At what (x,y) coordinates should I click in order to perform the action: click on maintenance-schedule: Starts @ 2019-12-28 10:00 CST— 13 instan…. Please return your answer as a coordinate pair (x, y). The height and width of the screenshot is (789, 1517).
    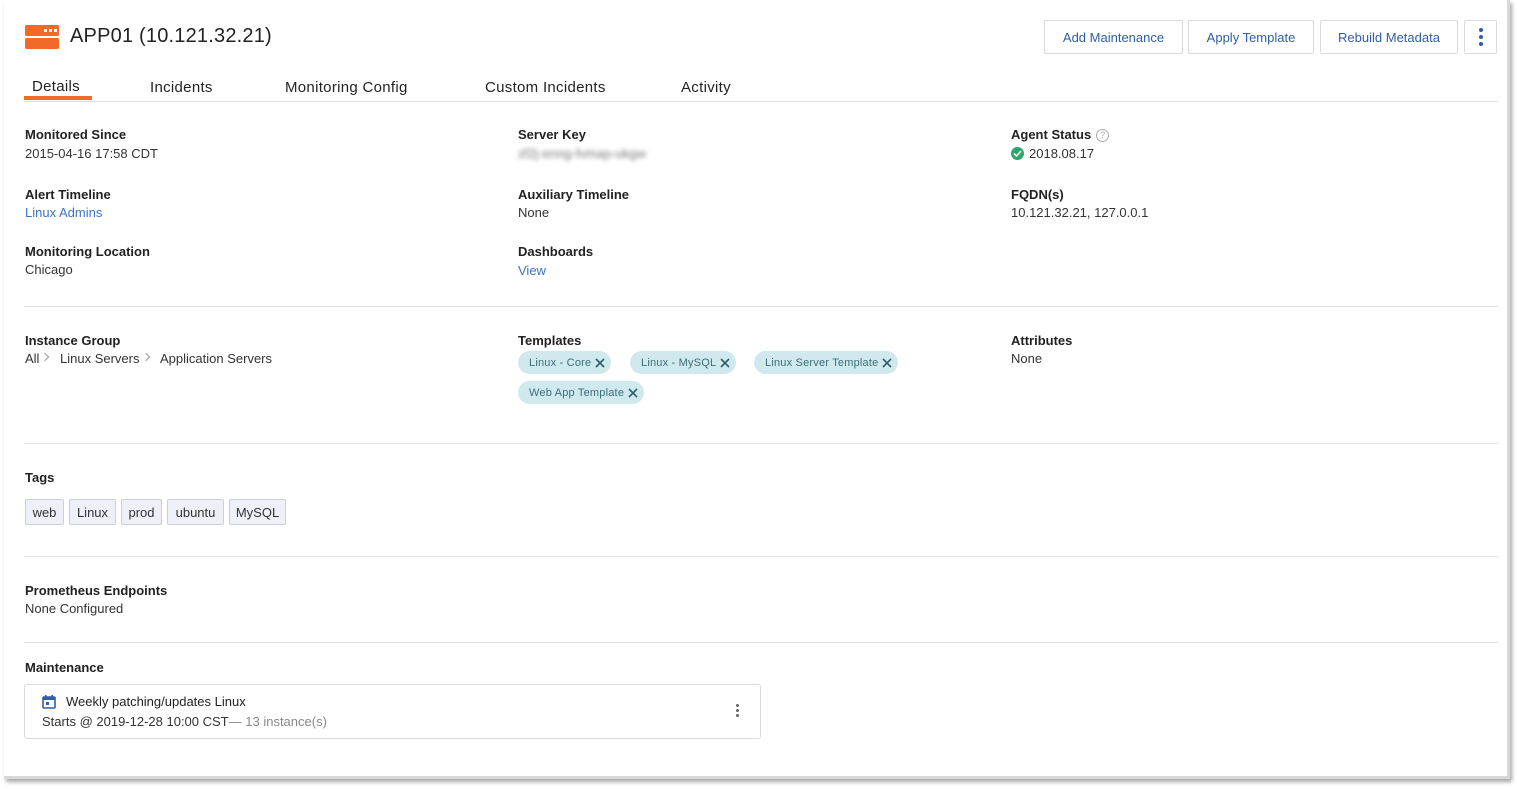
    Looking at the image, I should click on (184, 721).